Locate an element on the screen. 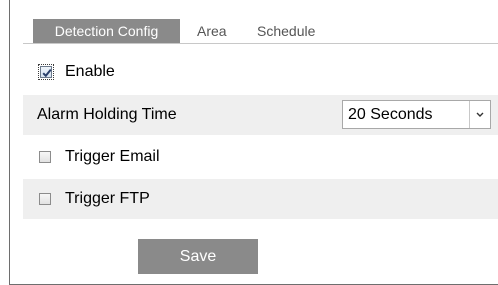 This screenshot has width=498, height=285. alarm-holding-time-select: 20 Seconds is located at coordinates (416, 114).